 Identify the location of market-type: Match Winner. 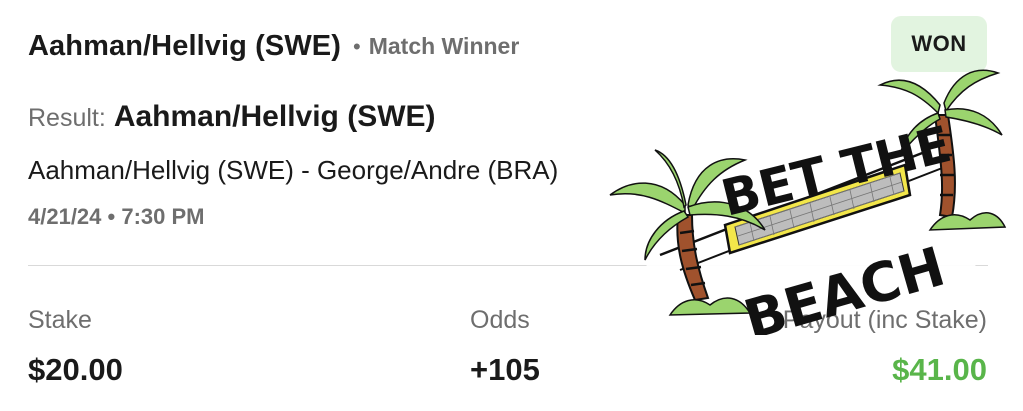
(444, 46).